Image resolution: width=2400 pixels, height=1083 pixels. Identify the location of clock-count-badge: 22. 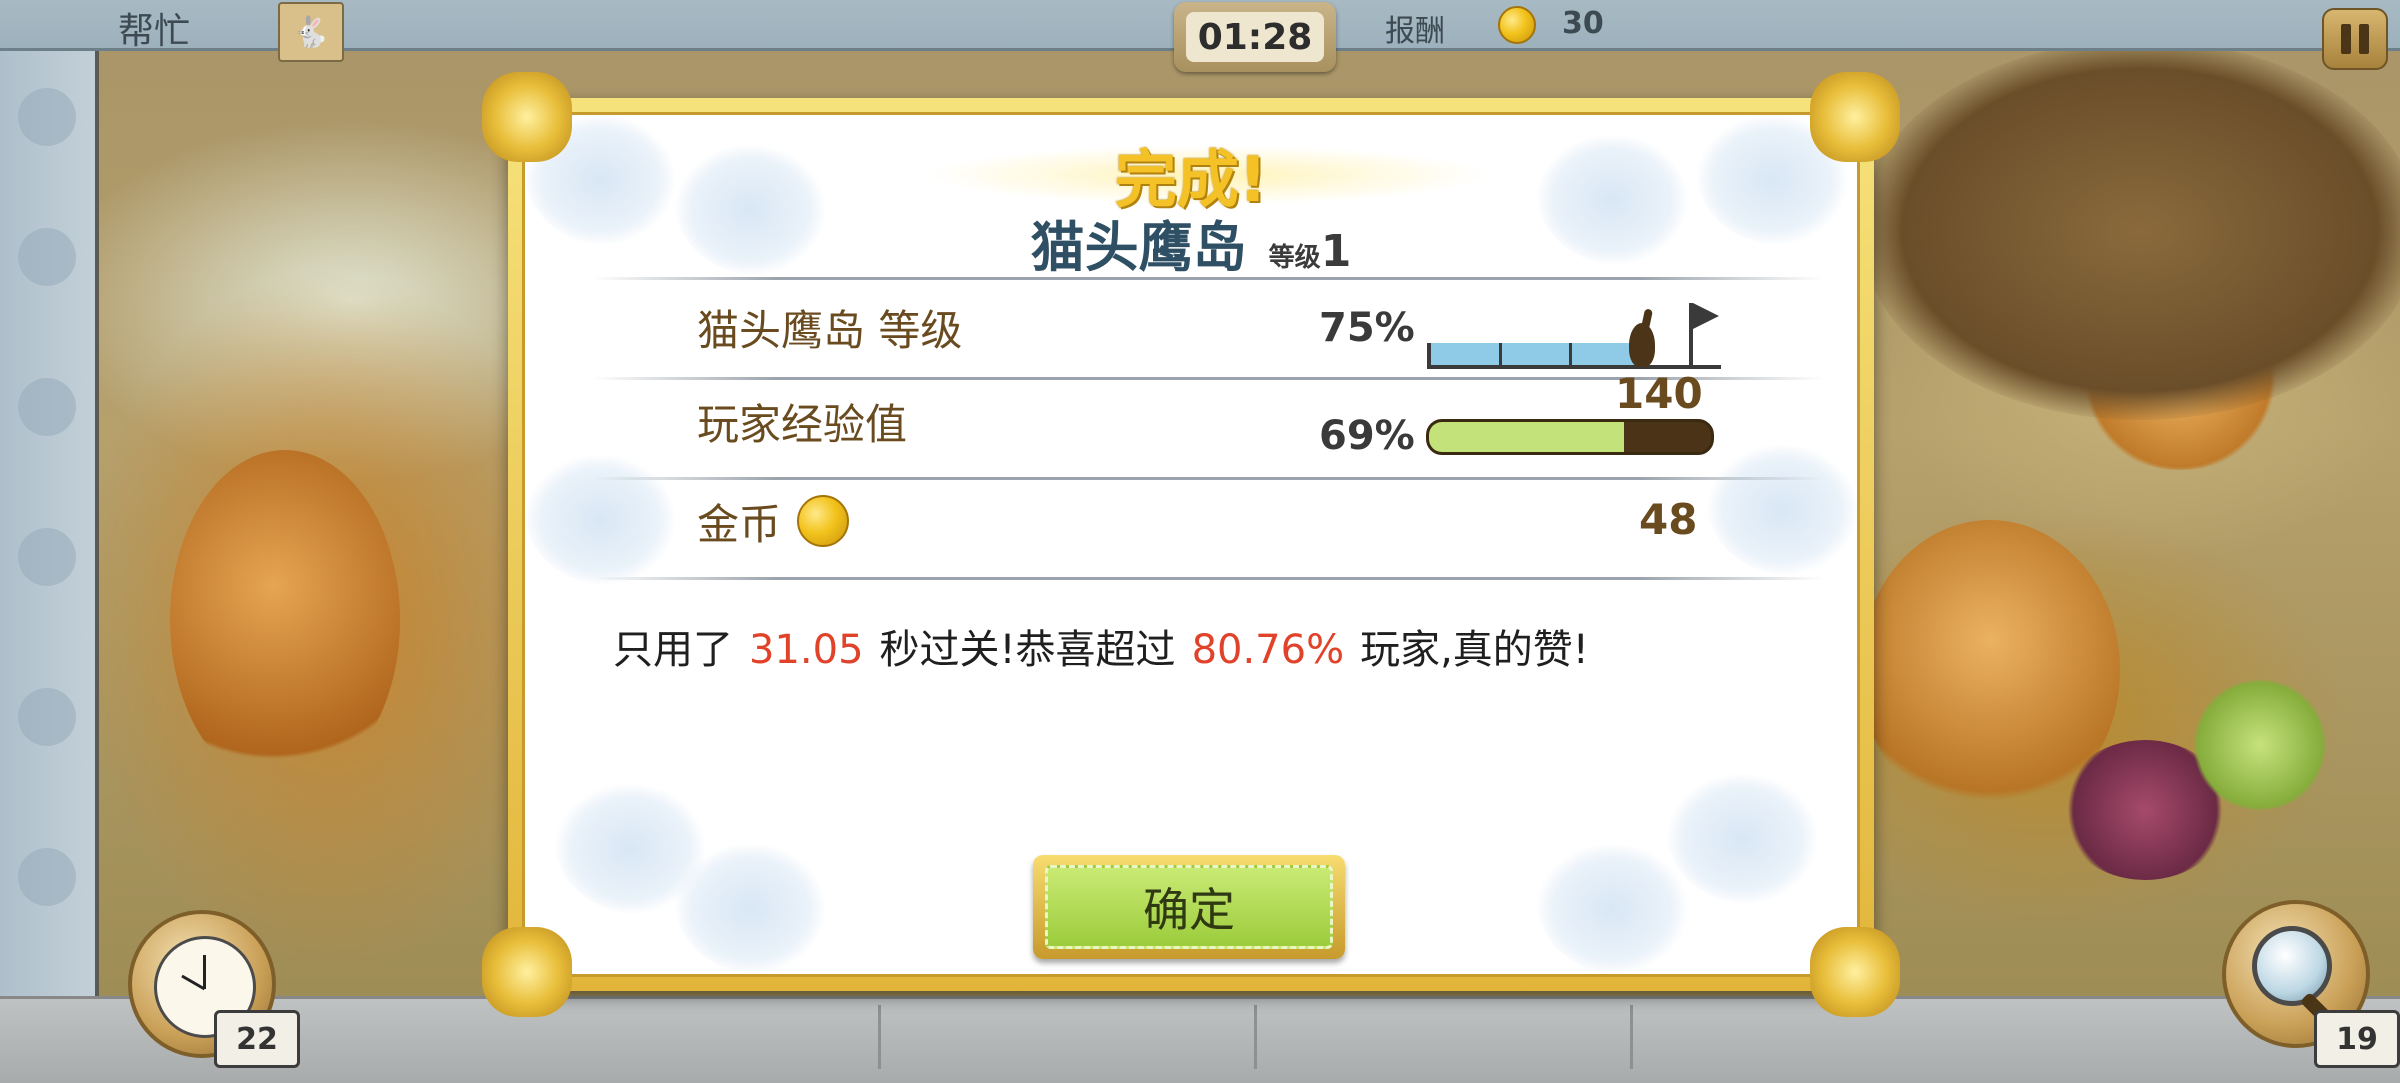
(257, 1039).